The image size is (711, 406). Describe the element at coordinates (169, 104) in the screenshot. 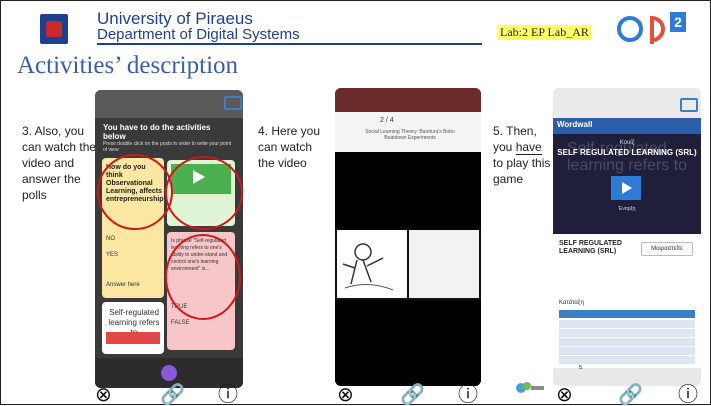

I see `padlet-topbar` at that location.